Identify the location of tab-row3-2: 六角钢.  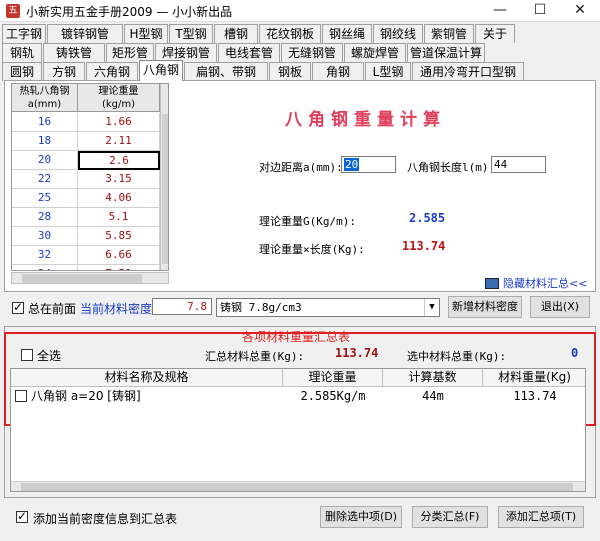
(112, 71).